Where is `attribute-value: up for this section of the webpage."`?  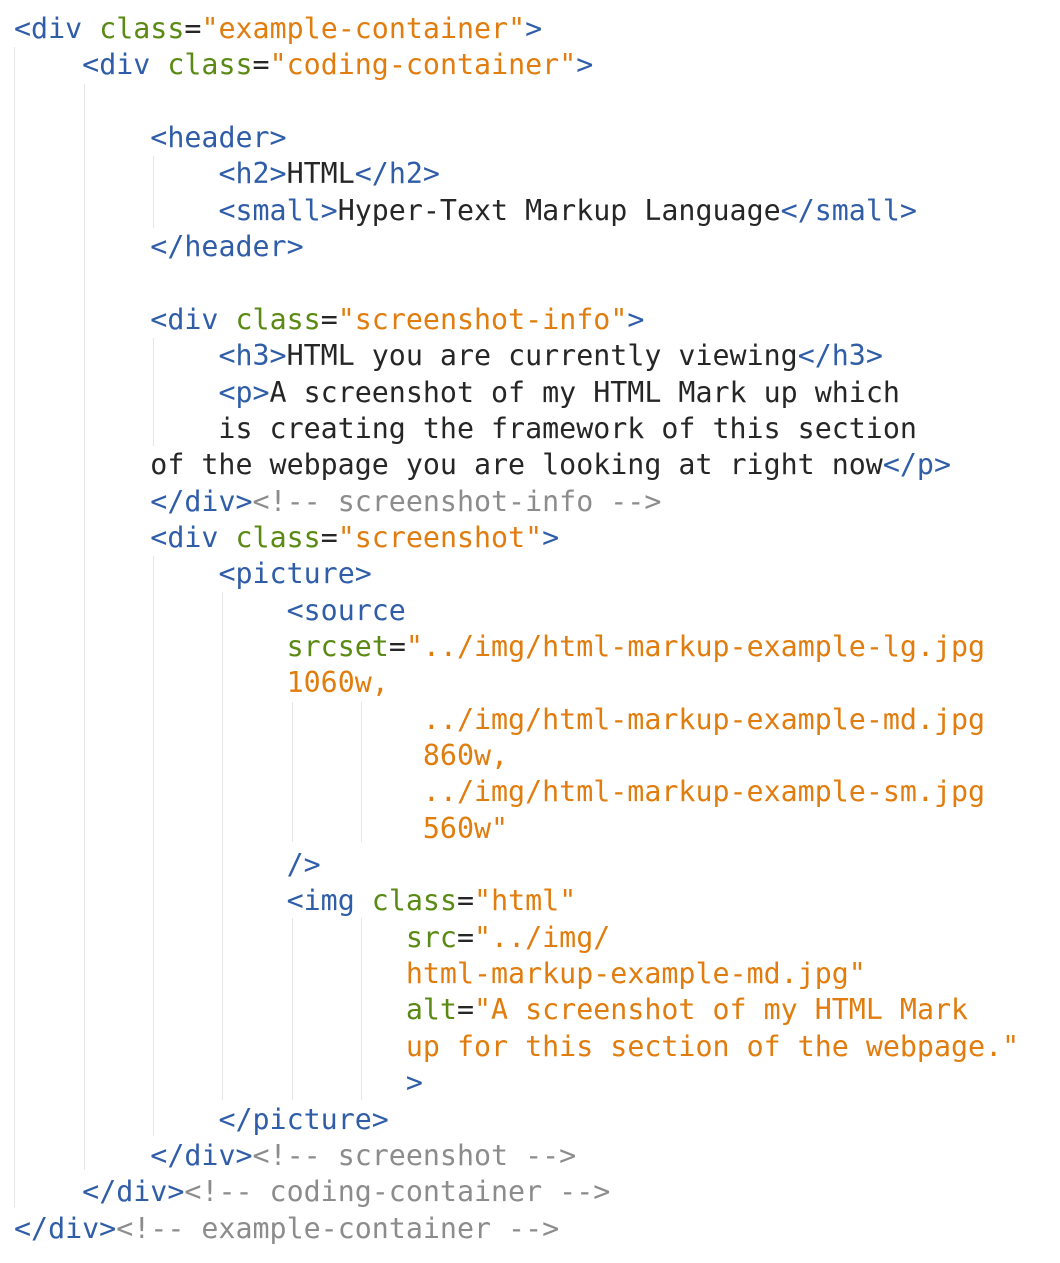 attribute-value: up for this section of the webpage." is located at coordinates (712, 1046).